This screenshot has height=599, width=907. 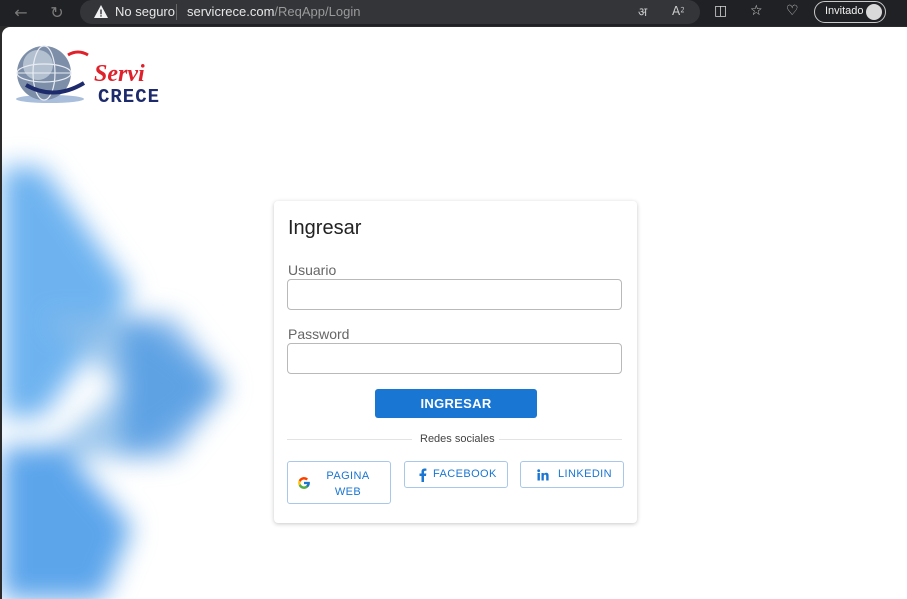 What do you see at coordinates (454, 358) in the screenshot?
I see `password-input` at bounding box center [454, 358].